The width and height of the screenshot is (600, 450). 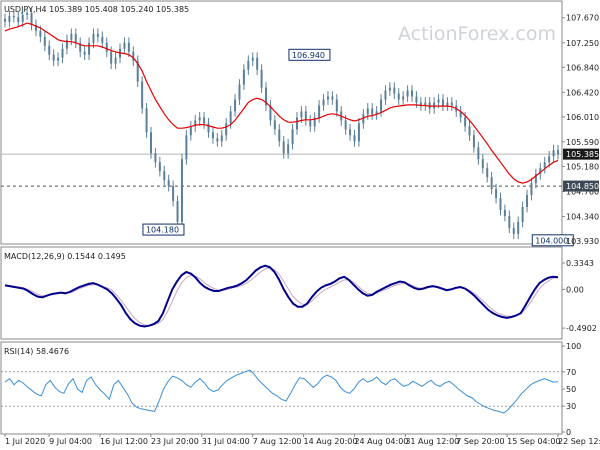 What do you see at coordinates (308, 55) in the screenshot?
I see `annotation-label: 106.940` at bounding box center [308, 55].